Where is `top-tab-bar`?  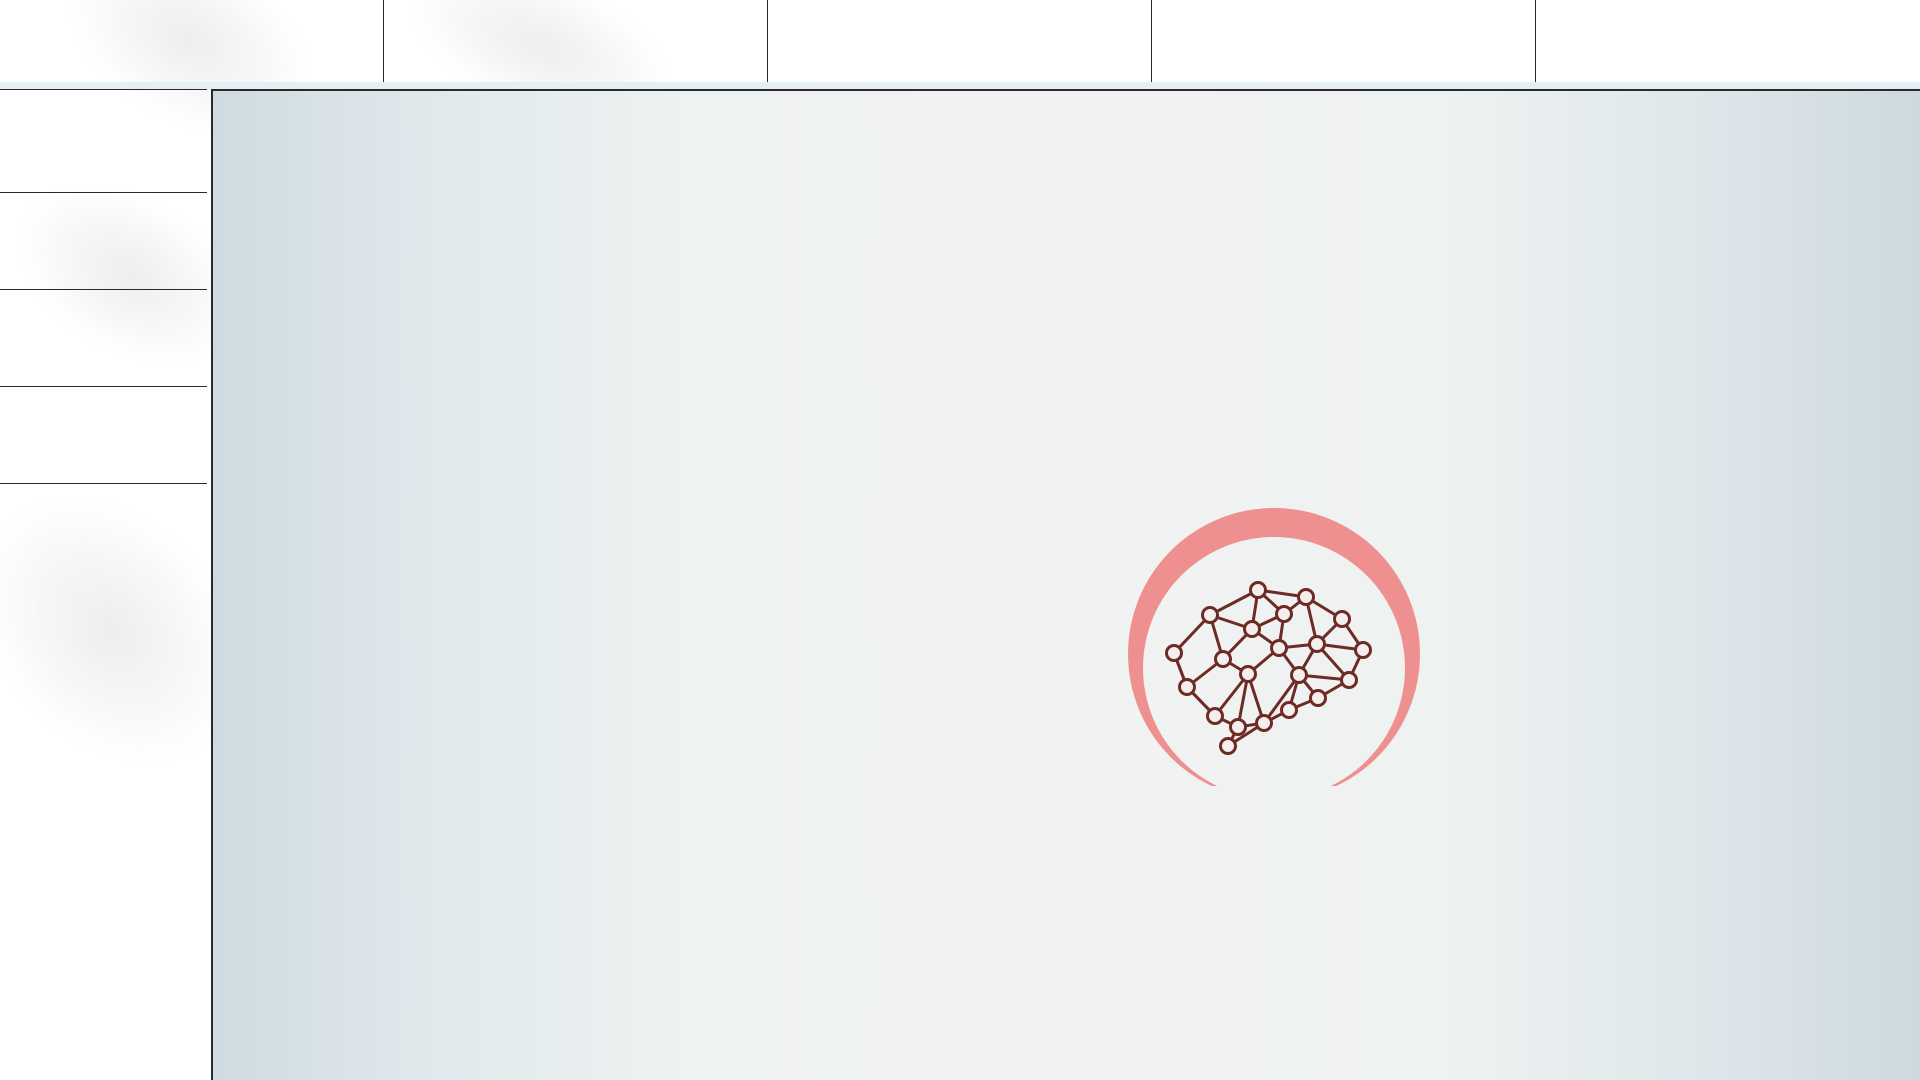 top-tab-bar is located at coordinates (960, 41).